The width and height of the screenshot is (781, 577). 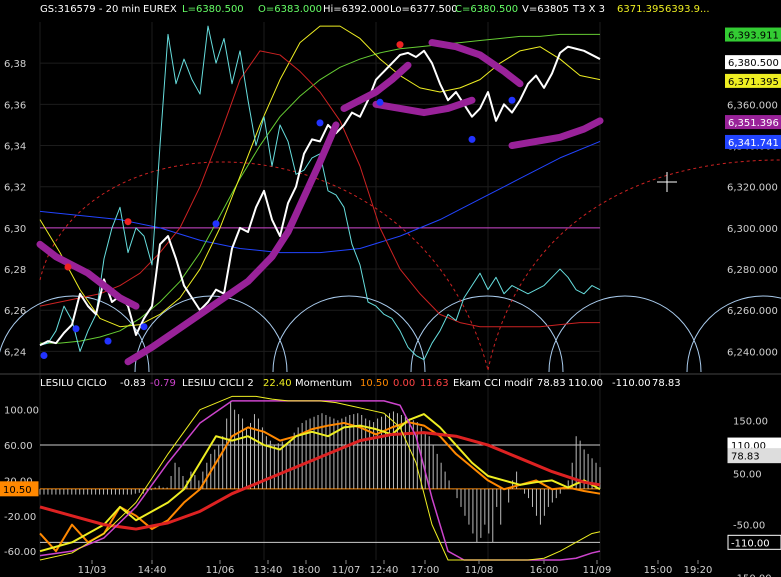 I want to click on legend-item: Ekam CCI modif, so click(x=493, y=383).